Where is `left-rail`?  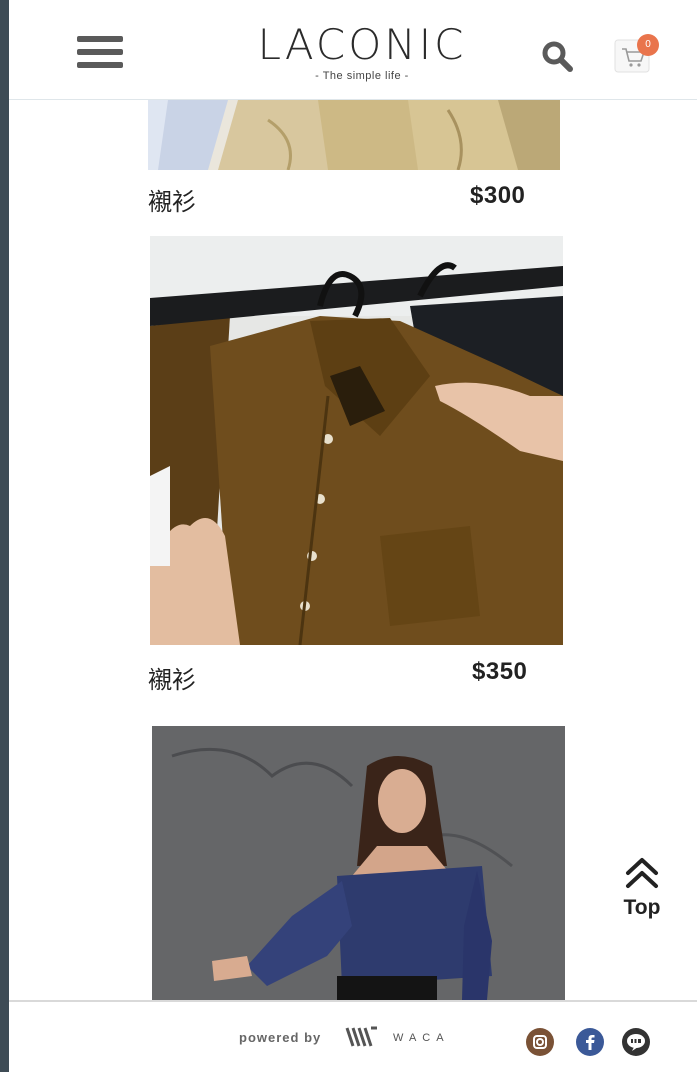 left-rail is located at coordinates (4, 536).